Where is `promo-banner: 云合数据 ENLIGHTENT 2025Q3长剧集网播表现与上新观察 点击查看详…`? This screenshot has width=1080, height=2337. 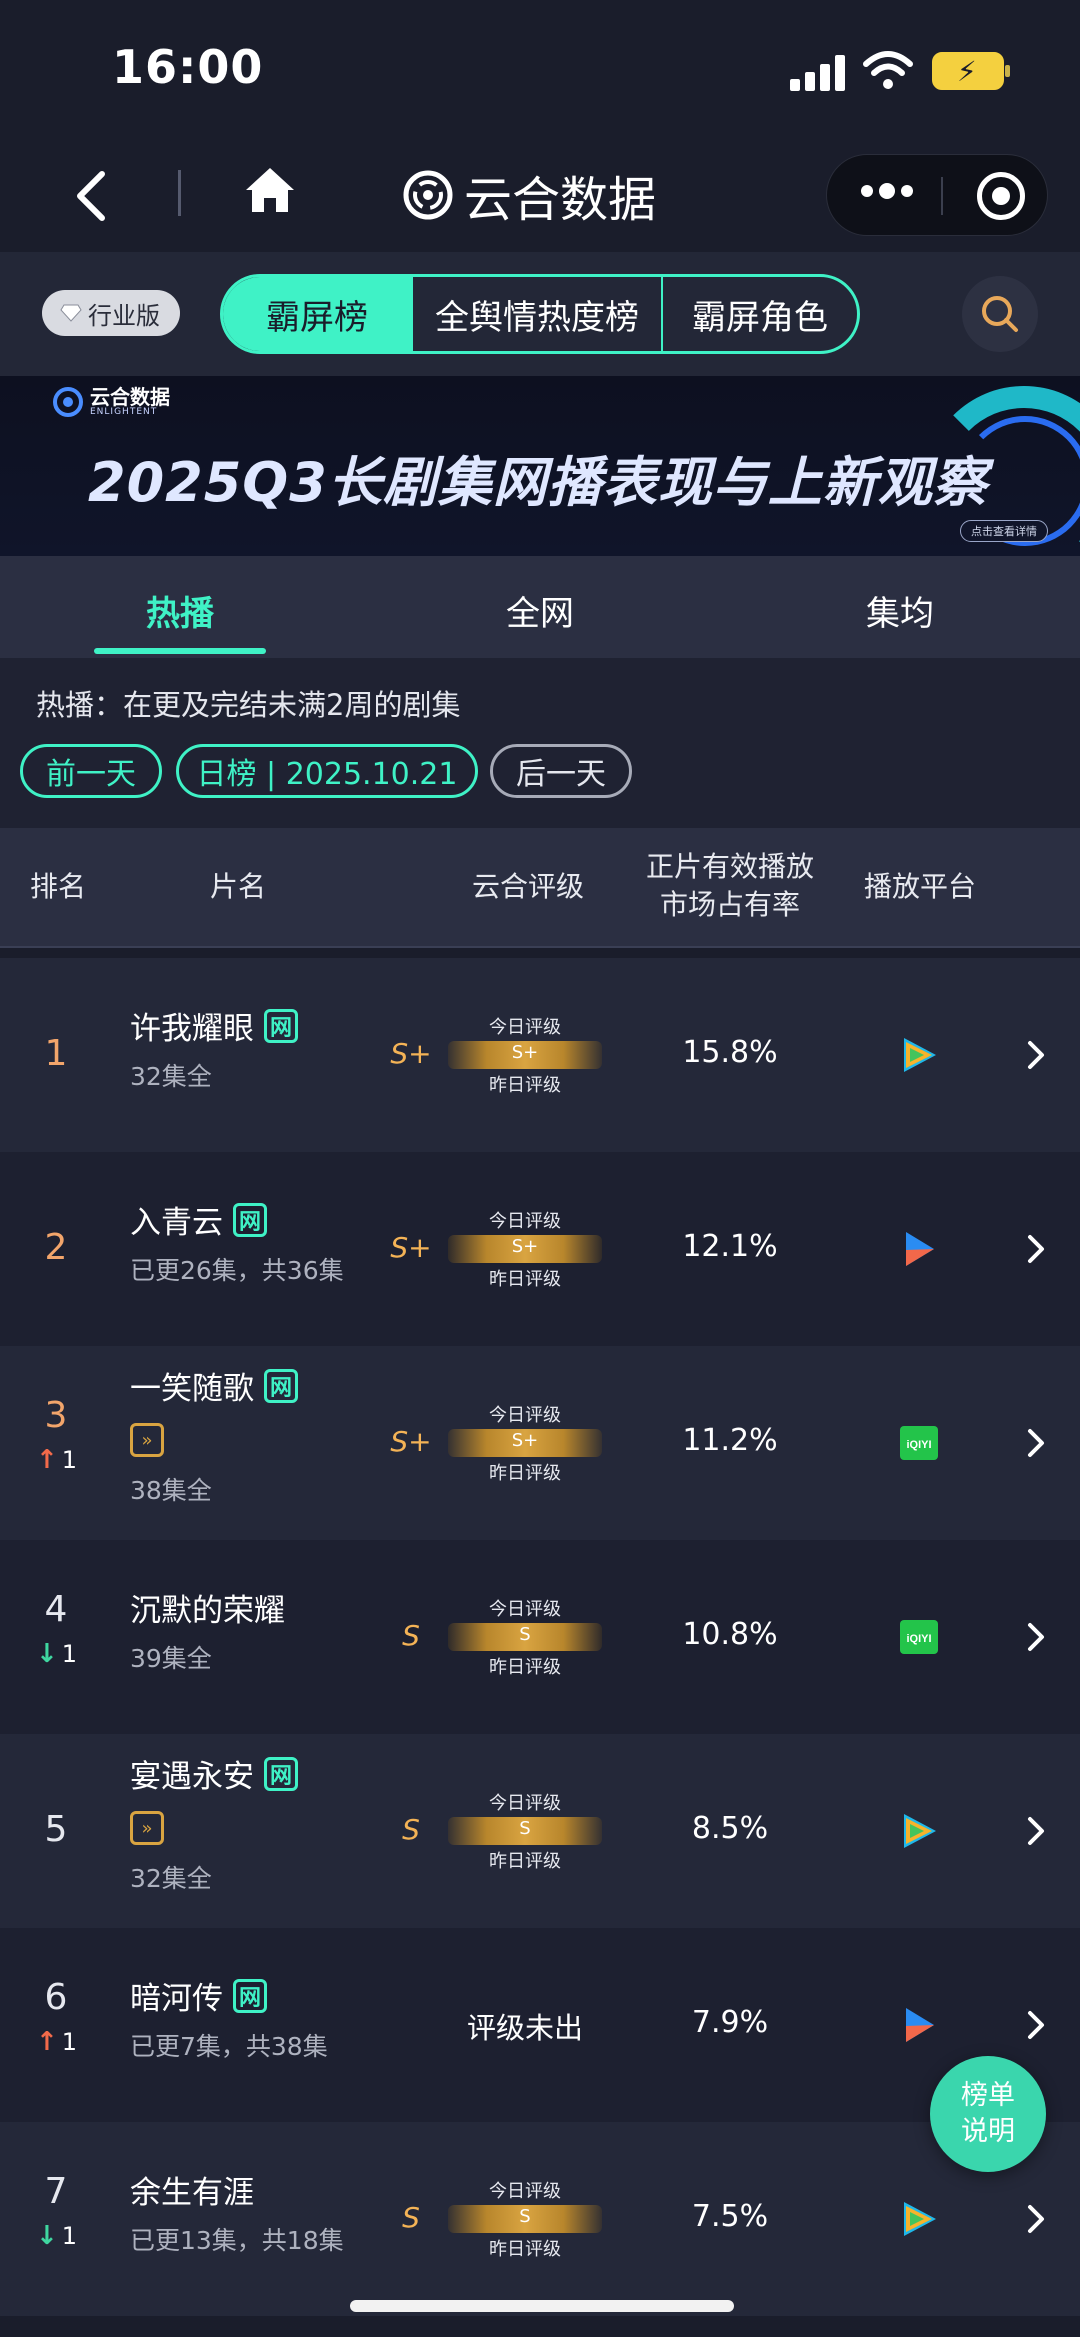 promo-banner: 云合数据 ENLIGHTENT 2025Q3长剧集网播表现与上新观察 点击查看详… is located at coordinates (540, 466).